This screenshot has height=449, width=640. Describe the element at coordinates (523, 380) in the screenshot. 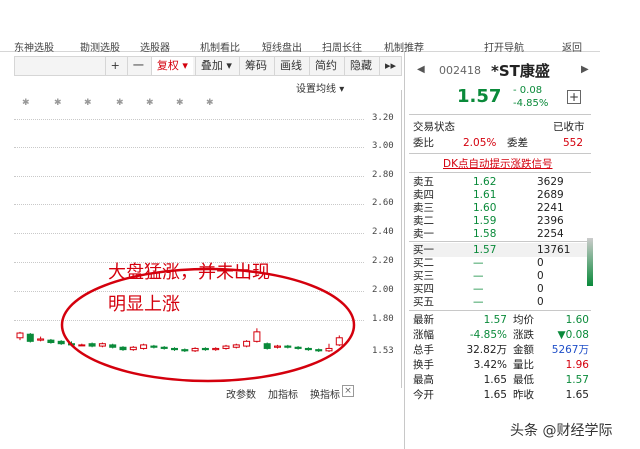

I see `stat-label: 最低` at that location.